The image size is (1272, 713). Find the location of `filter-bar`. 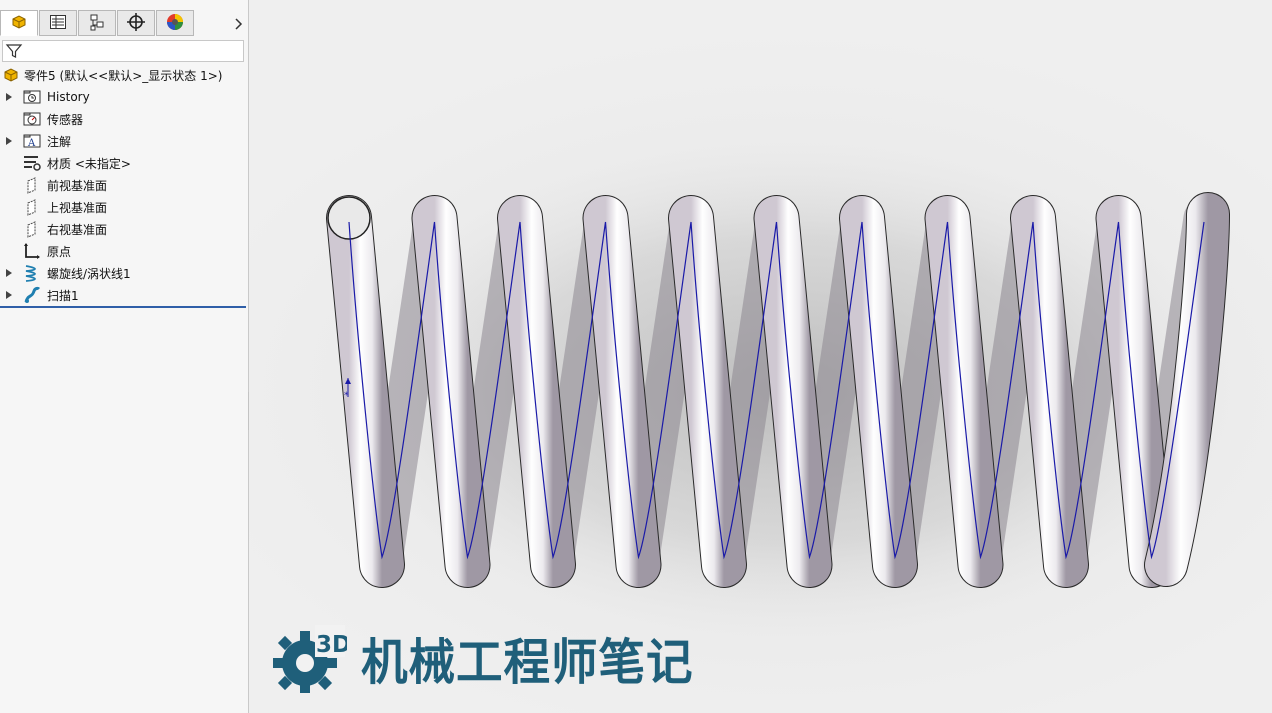

filter-bar is located at coordinates (123, 51).